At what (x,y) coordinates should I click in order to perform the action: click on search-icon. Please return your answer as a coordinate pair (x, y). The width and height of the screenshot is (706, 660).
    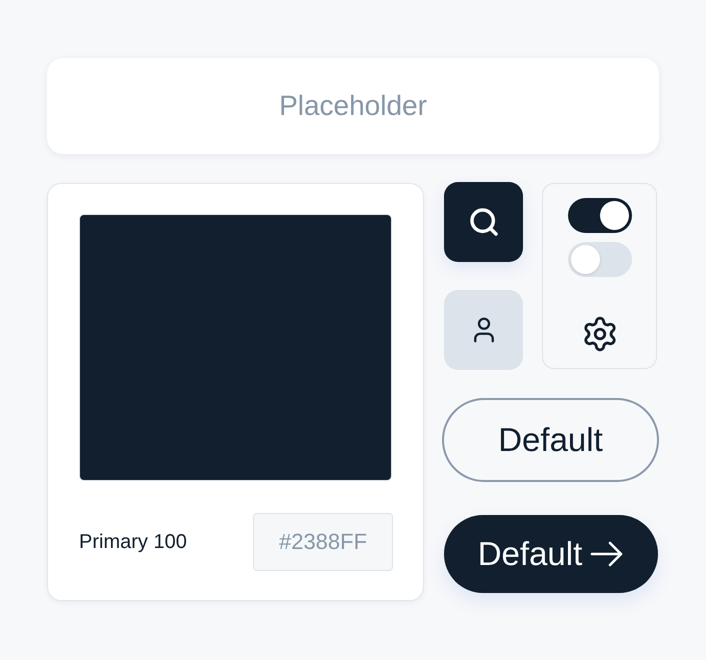
    Looking at the image, I should click on (484, 222).